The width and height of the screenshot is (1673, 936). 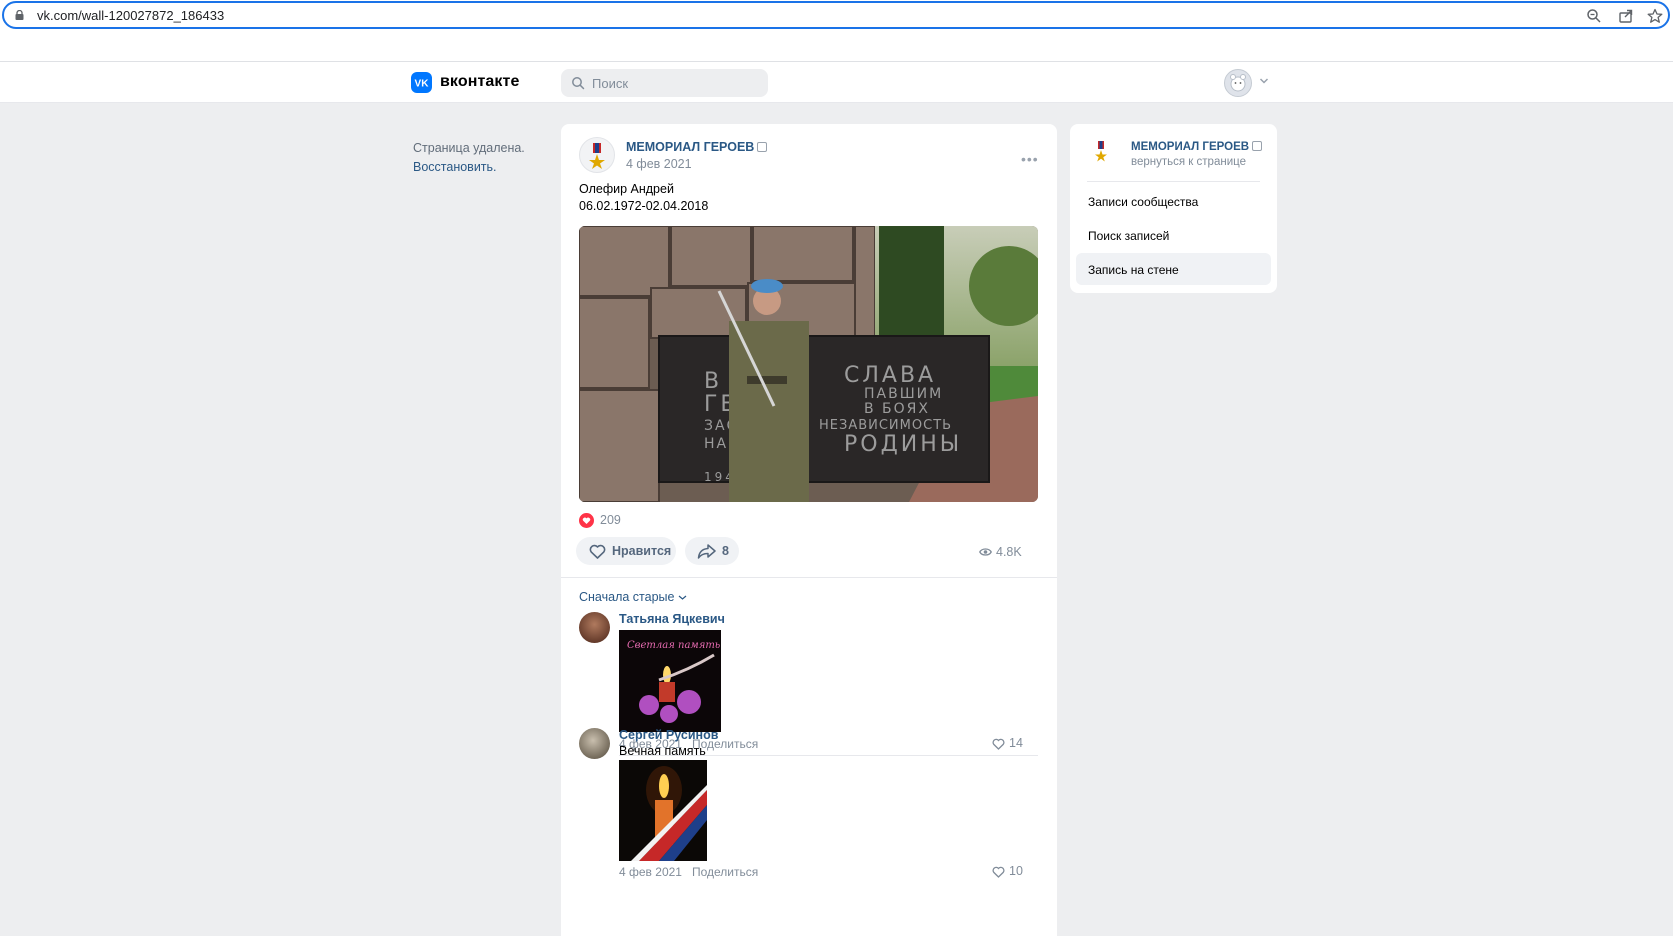 I want to click on photo-inscription: РОДИНЫ, so click(x=903, y=444).